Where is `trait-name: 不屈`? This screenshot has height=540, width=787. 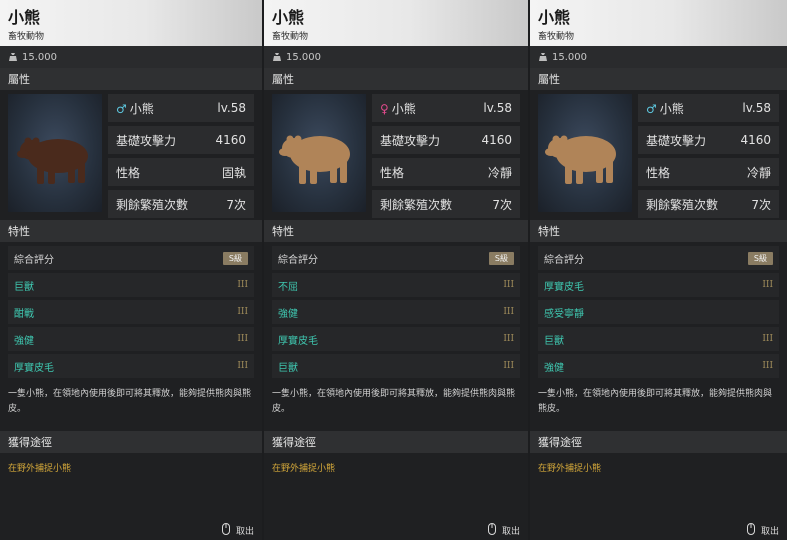
trait-name: 不屈 is located at coordinates (288, 287).